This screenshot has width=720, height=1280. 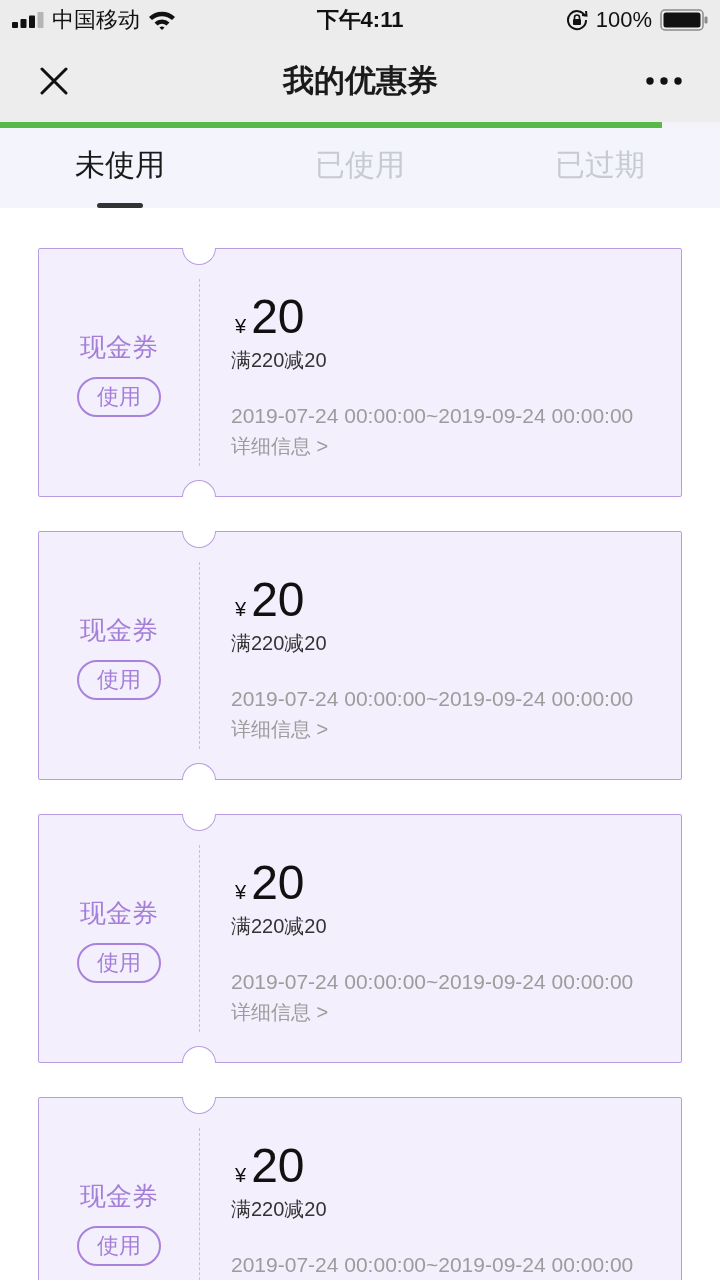 I want to click on rotation-lock-icon, so click(x=576, y=20).